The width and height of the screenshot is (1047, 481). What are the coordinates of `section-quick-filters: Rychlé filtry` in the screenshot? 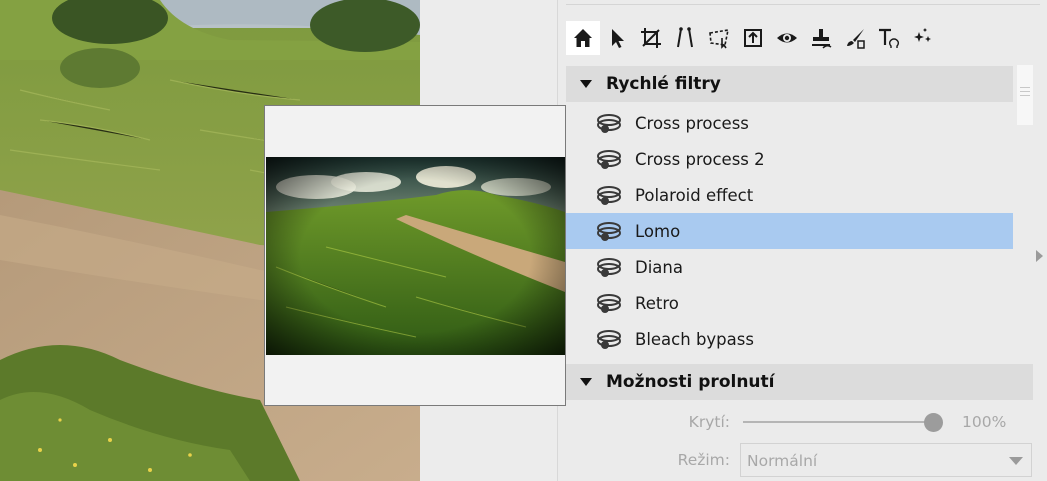 It's located at (799, 84).